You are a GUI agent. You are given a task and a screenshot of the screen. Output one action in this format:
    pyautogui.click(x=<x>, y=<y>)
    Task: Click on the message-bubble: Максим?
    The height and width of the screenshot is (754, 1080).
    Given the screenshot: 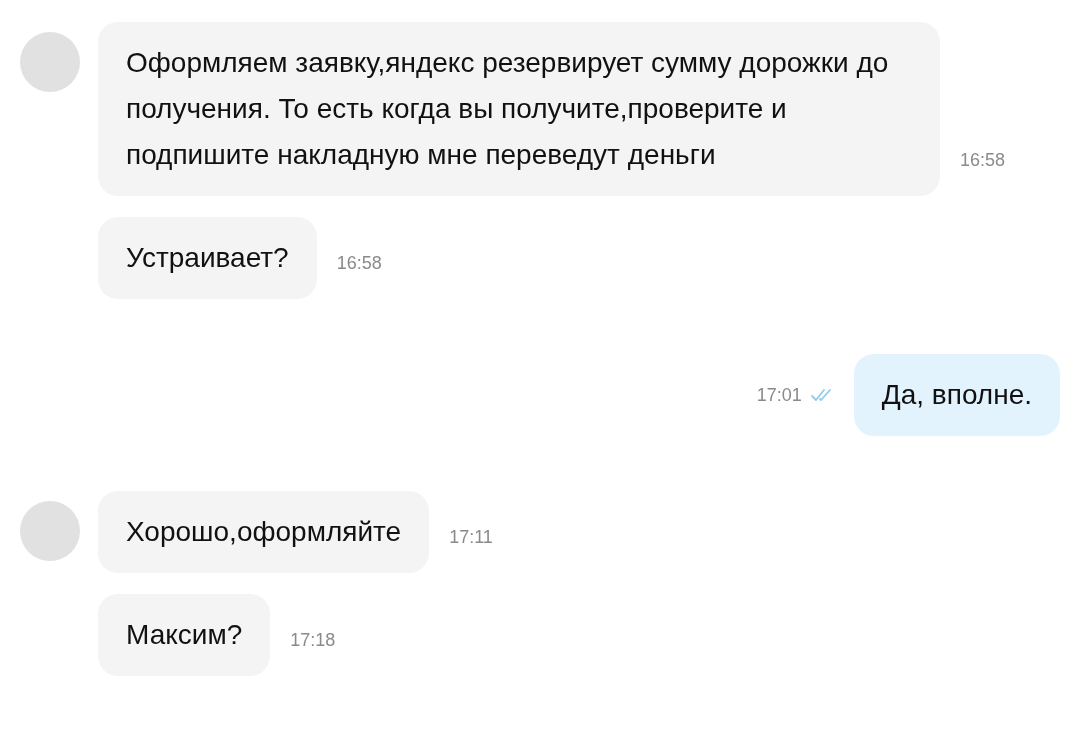 What is the action you would take?
    pyautogui.click(x=184, y=635)
    